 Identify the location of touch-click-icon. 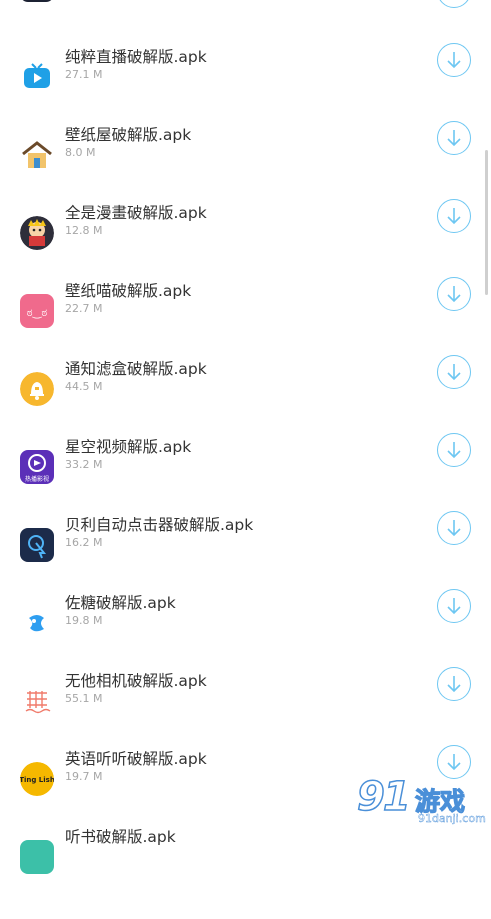
(37, 545).